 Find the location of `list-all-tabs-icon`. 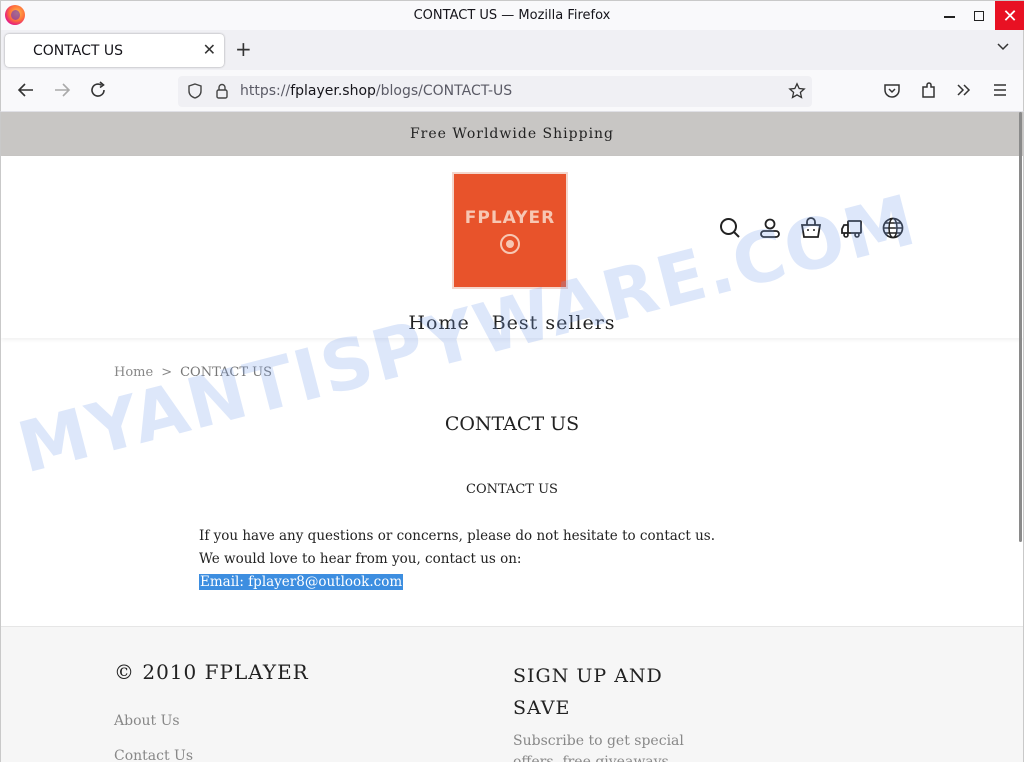

list-all-tabs-icon is located at coordinates (1003, 46).